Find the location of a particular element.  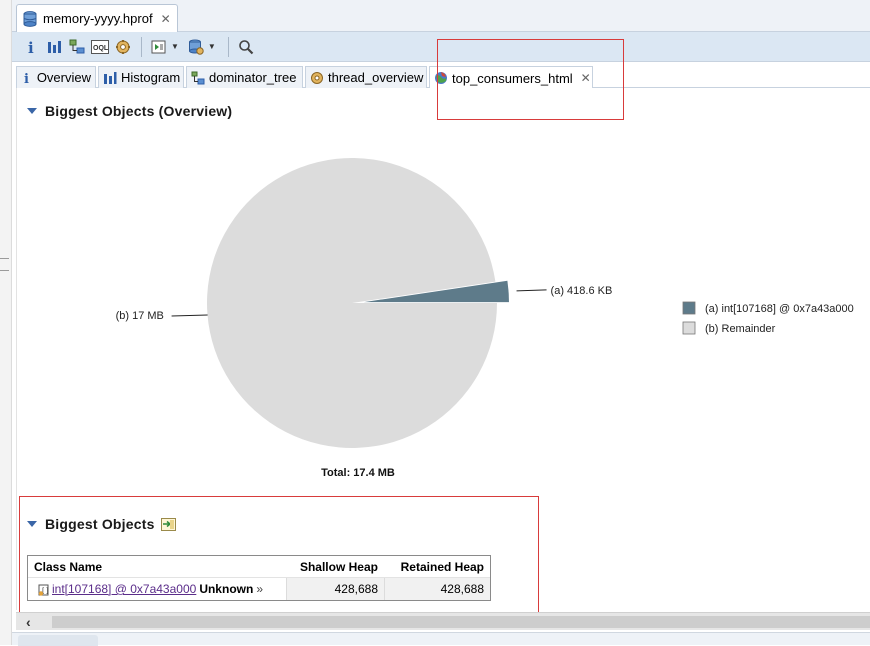

tab-thread-overview: thread_overview is located at coordinates (366, 77).